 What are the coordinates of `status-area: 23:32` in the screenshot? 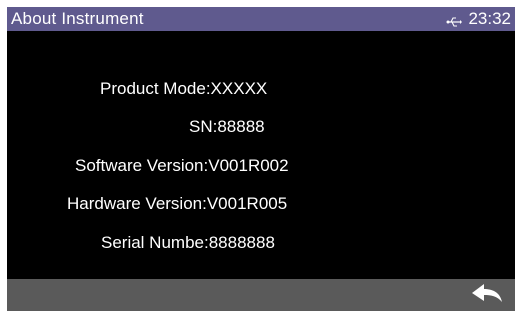 It's located at (478, 19).